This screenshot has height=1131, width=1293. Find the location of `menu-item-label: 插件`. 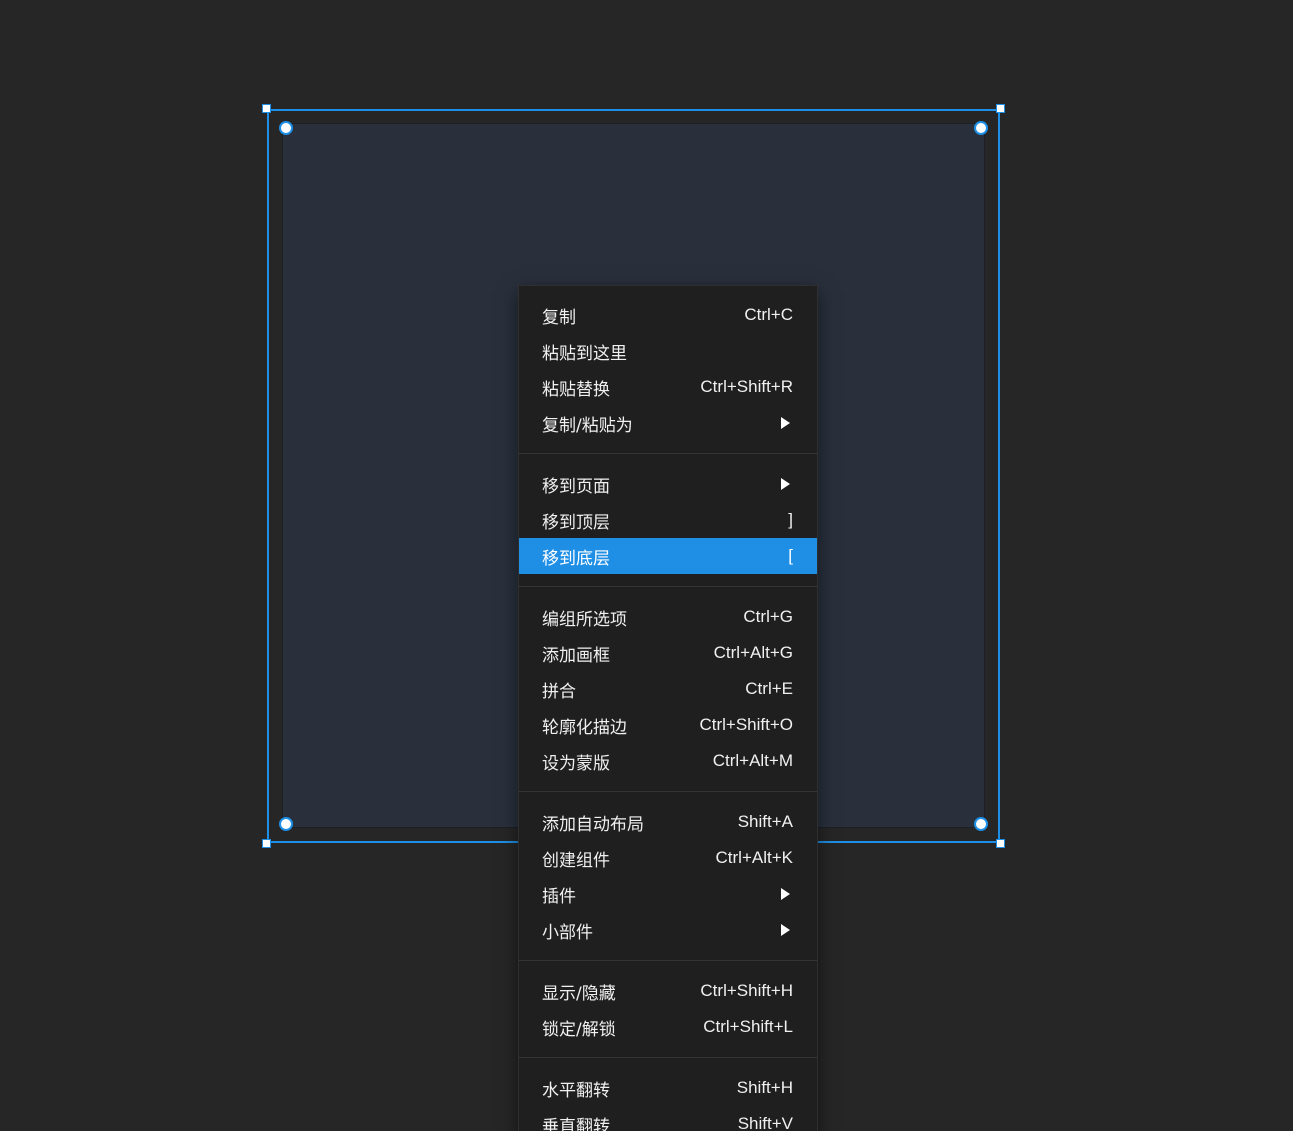

menu-item-label: 插件 is located at coordinates (559, 896).